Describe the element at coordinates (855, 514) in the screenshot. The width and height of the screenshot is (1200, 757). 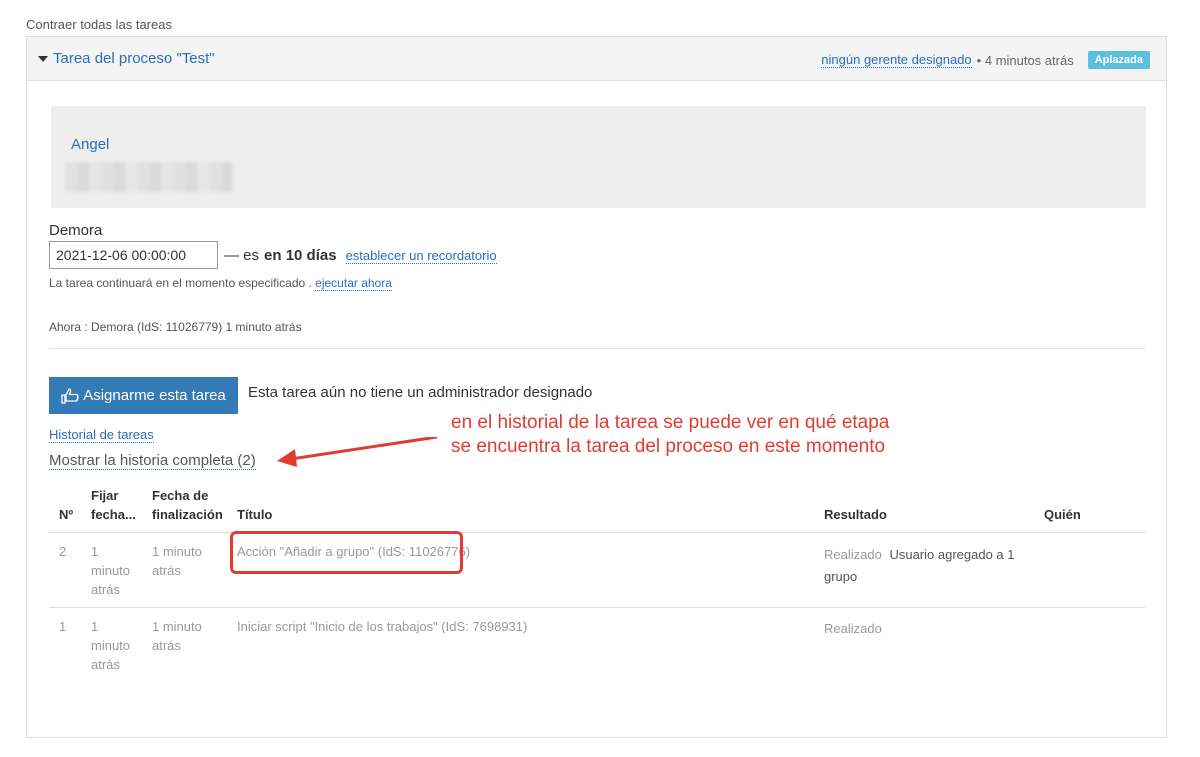
I see `col-header-result: Resultado` at that location.